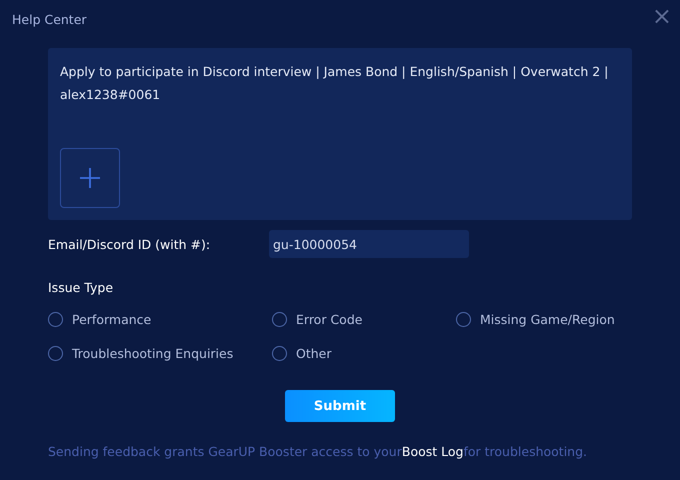 This screenshot has width=680, height=480. I want to click on input-field: gu-10000054, so click(369, 244).